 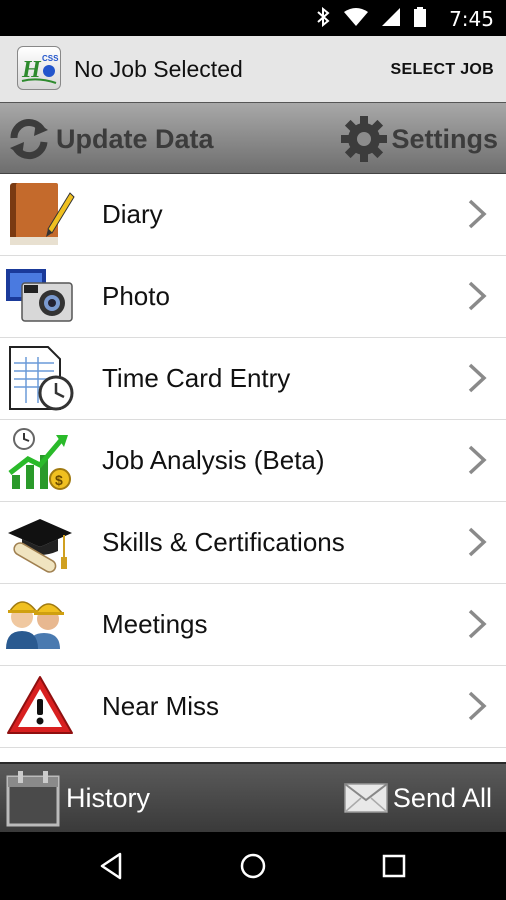 What do you see at coordinates (444, 138) in the screenshot?
I see `settings-label: Settings` at bounding box center [444, 138].